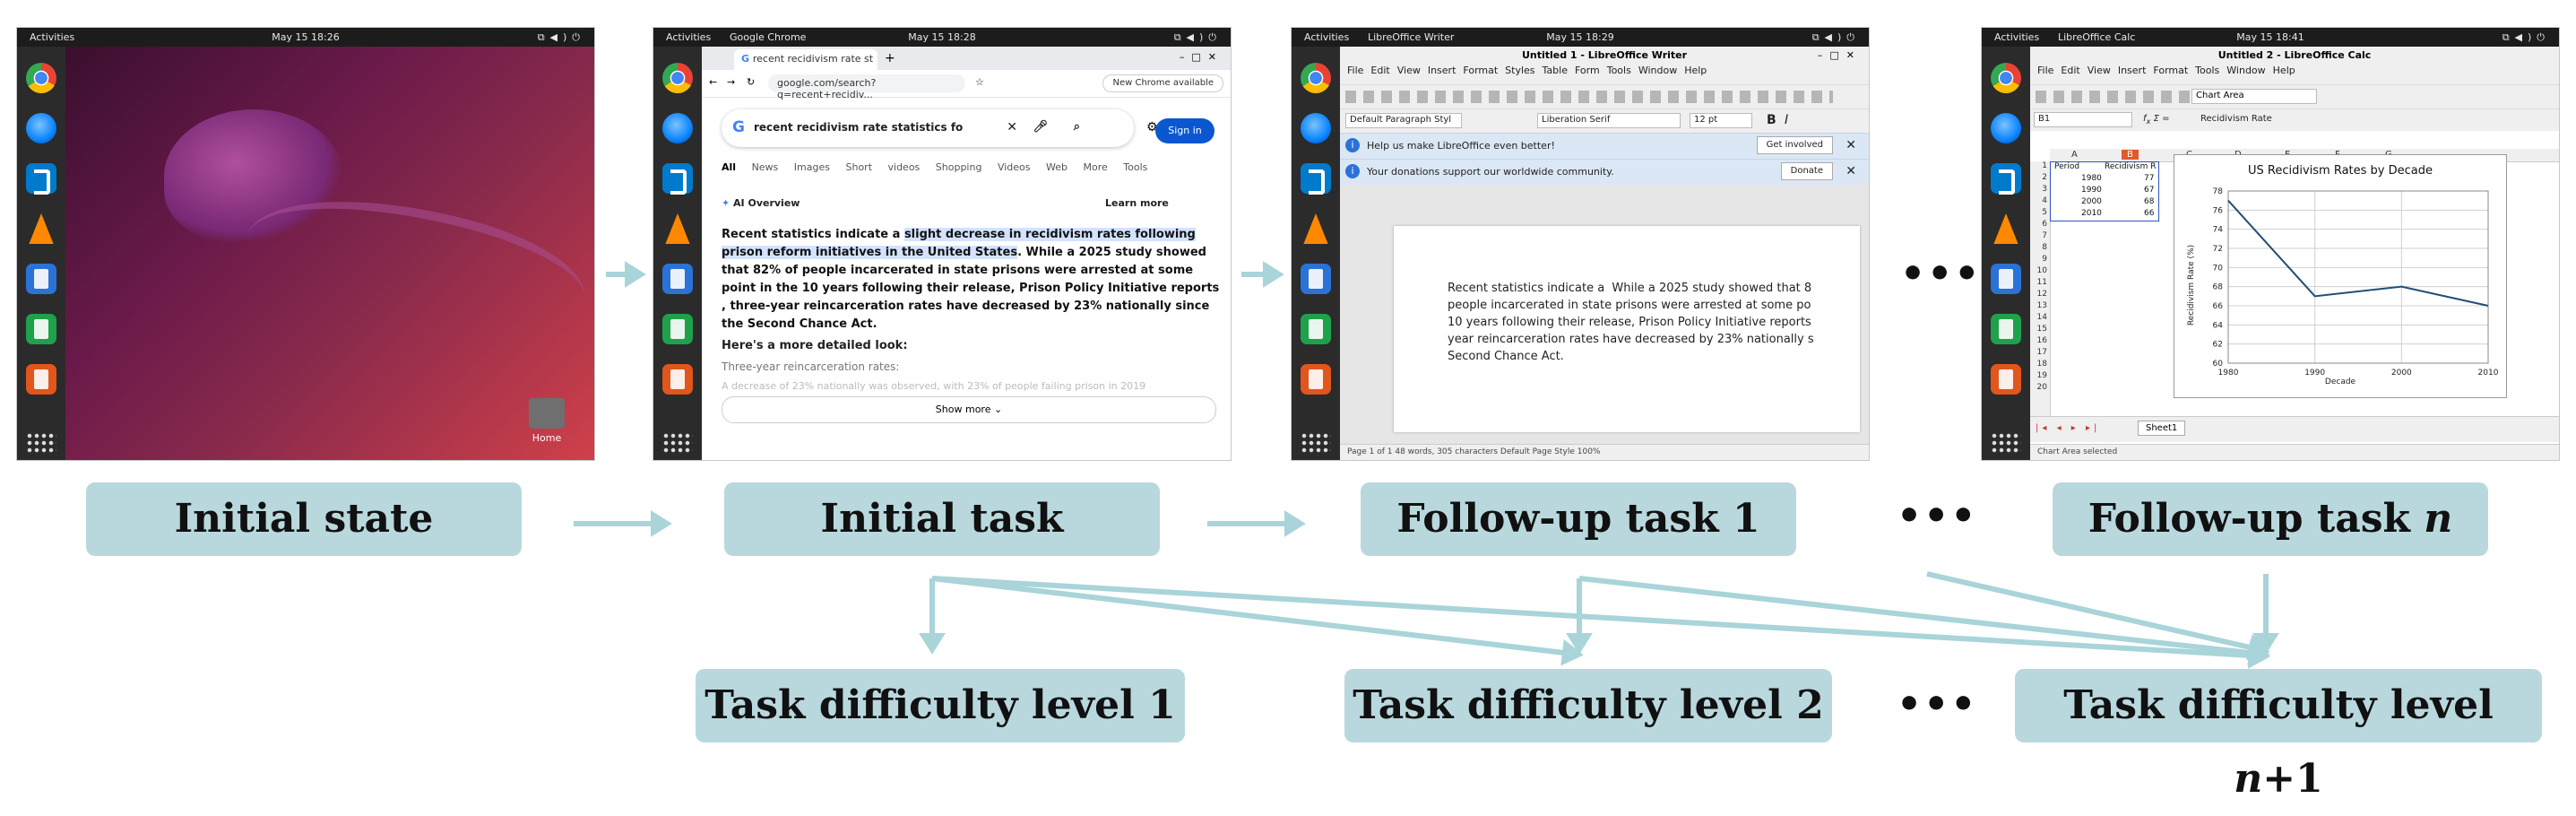 The image size is (2576, 816). I want to click on cell: Period, so click(2066, 166).